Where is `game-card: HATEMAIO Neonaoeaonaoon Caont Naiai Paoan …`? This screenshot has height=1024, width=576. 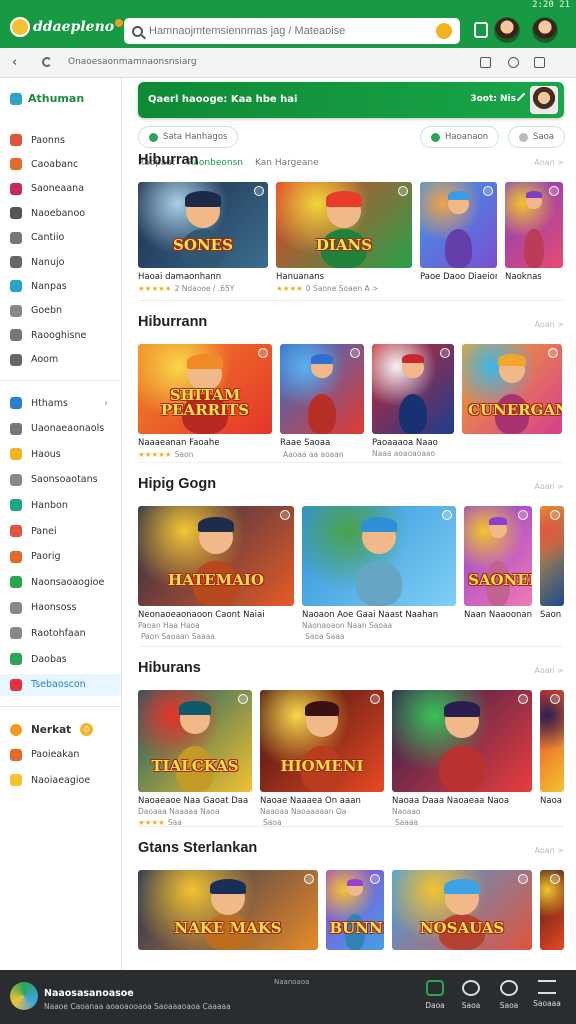
game-card: HATEMAIO Neonaoeaonaoon Caont Naiai Paoan … is located at coordinates (216, 573).